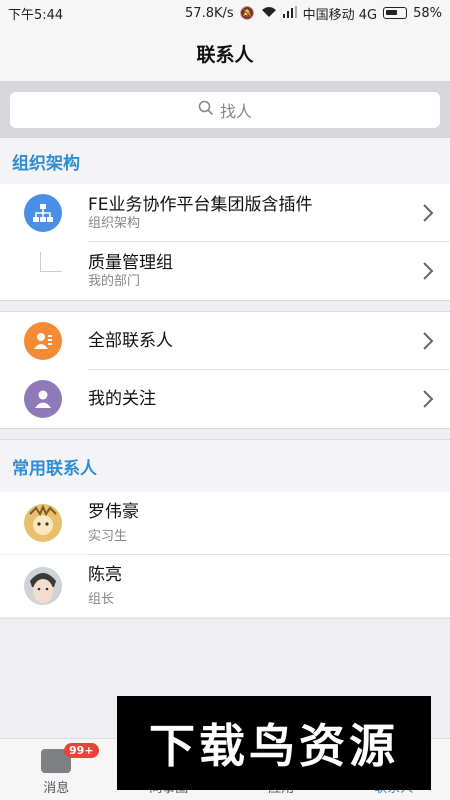 The width and height of the screenshot is (450, 800). Describe the element at coordinates (235, 111) in the screenshot. I see `search-placeholder: 找人` at that location.